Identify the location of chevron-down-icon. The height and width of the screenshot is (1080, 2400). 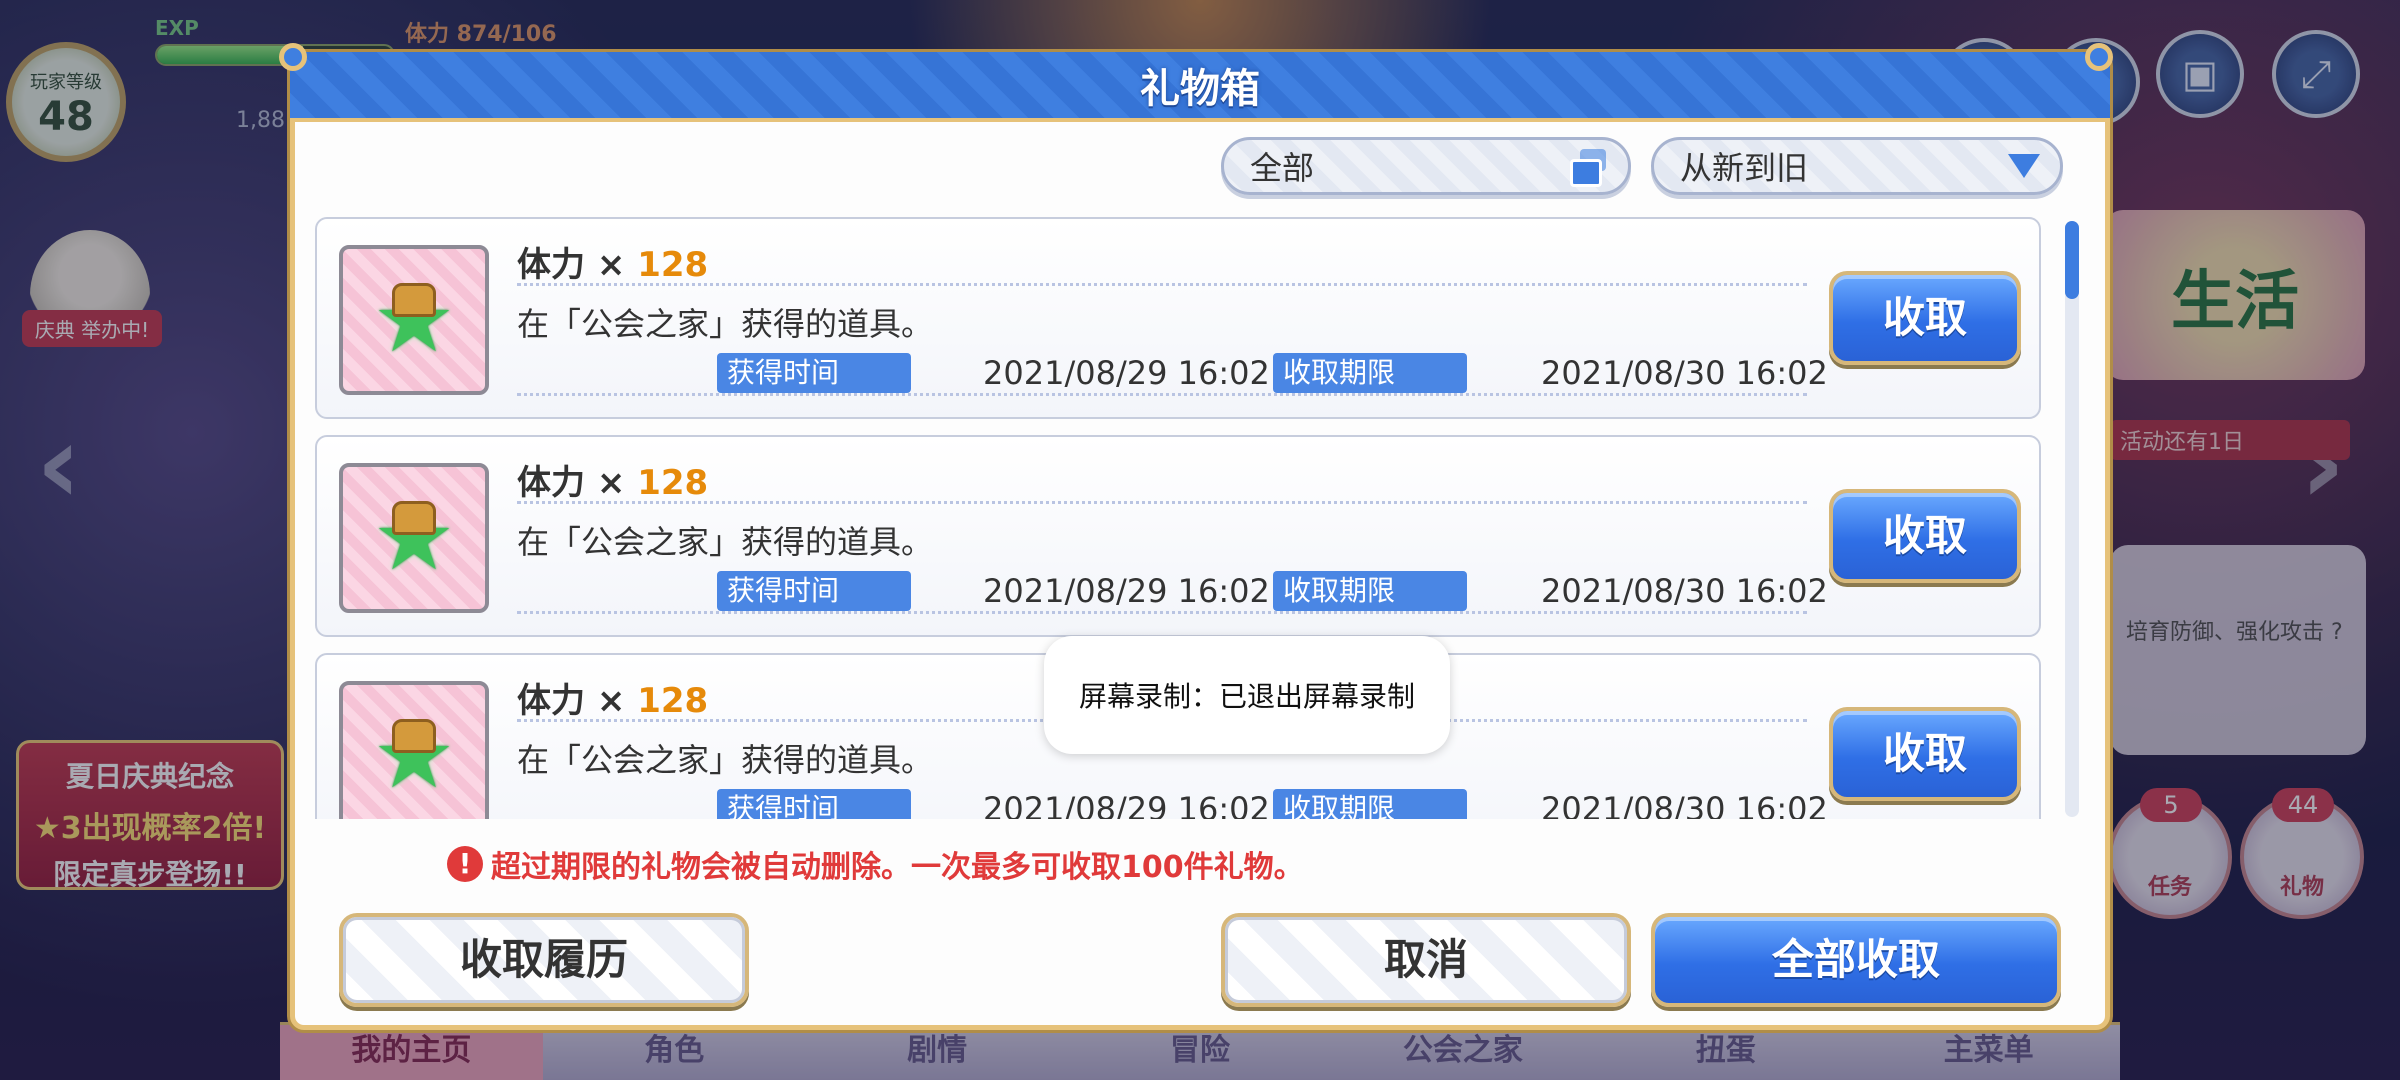
(2024, 166).